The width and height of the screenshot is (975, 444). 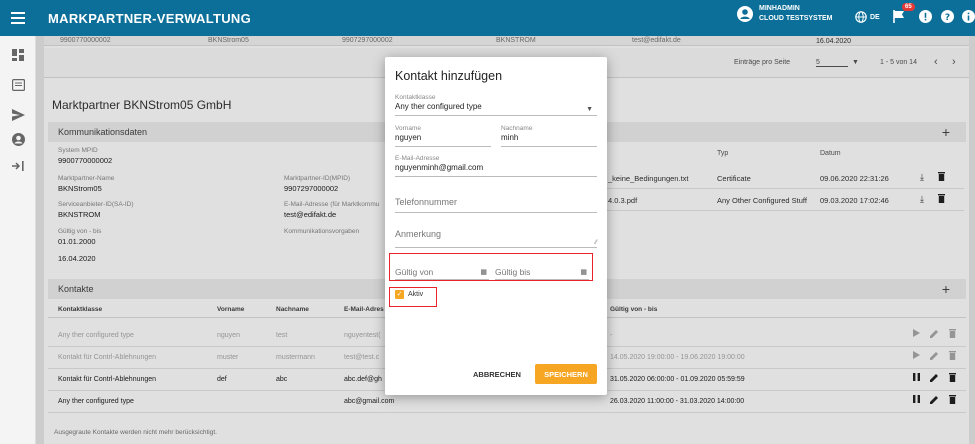 What do you see at coordinates (439, 167) in the screenshot?
I see `field-value: nguyenminh@gmail.com` at bounding box center [439, 167].